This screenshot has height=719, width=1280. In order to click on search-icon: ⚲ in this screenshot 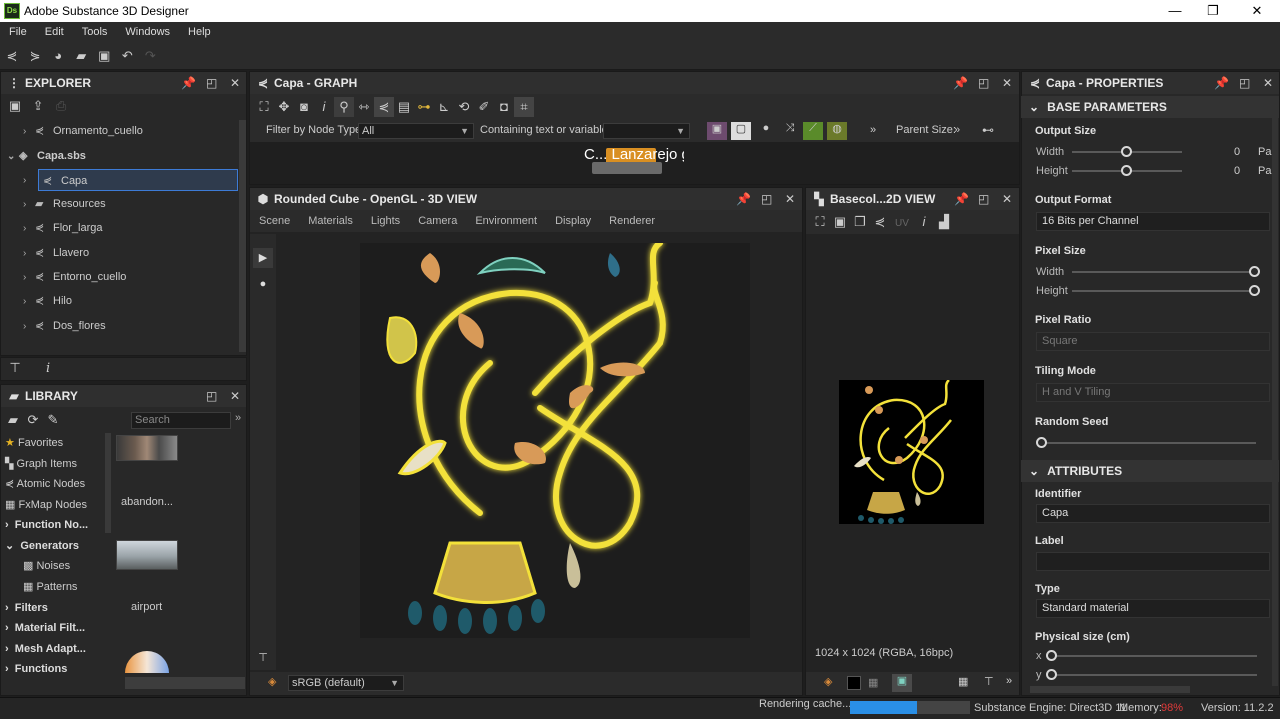, I will do `click(344, 107)`.